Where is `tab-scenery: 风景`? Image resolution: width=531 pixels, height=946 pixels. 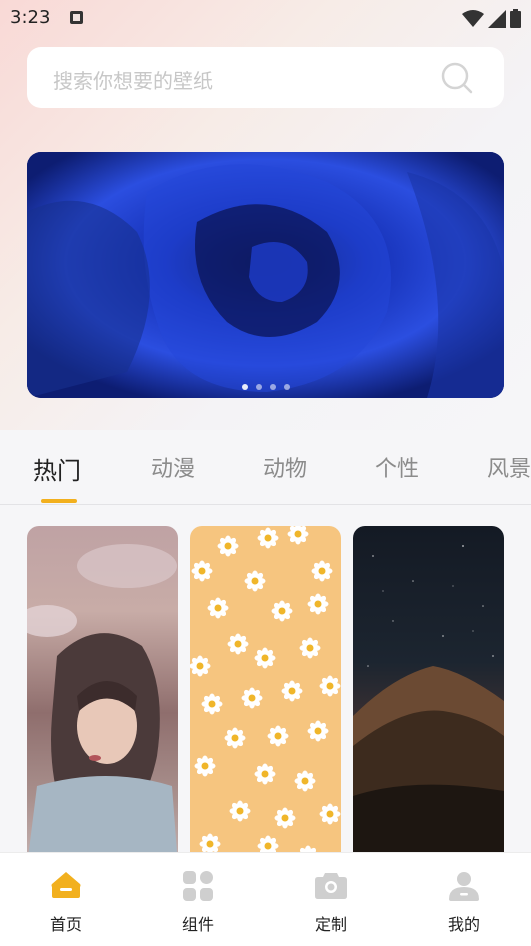 tab-scenery: 风景 is located at coordinates (509, 467).